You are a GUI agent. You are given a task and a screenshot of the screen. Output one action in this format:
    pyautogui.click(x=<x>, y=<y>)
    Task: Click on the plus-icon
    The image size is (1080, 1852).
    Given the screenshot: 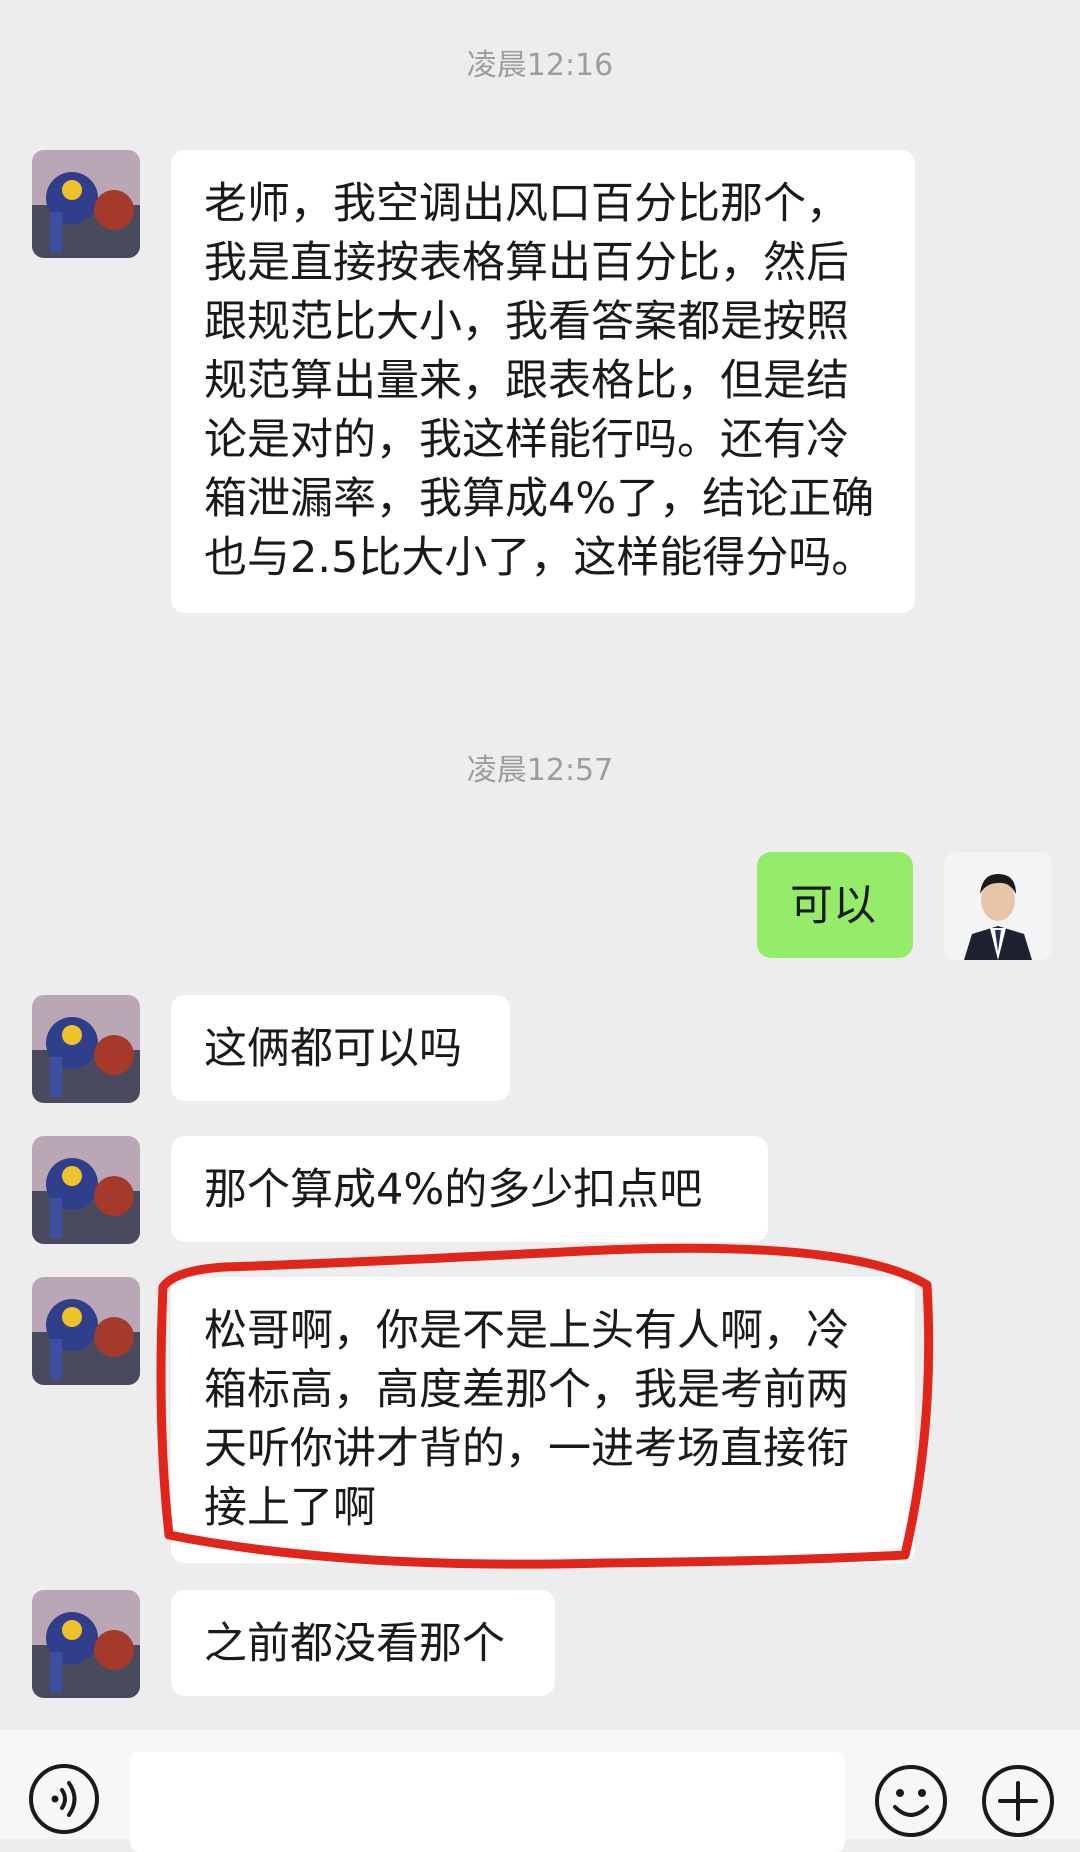 What is the action you would take?
    pyautogui.click(x=1018, y=1803)
    